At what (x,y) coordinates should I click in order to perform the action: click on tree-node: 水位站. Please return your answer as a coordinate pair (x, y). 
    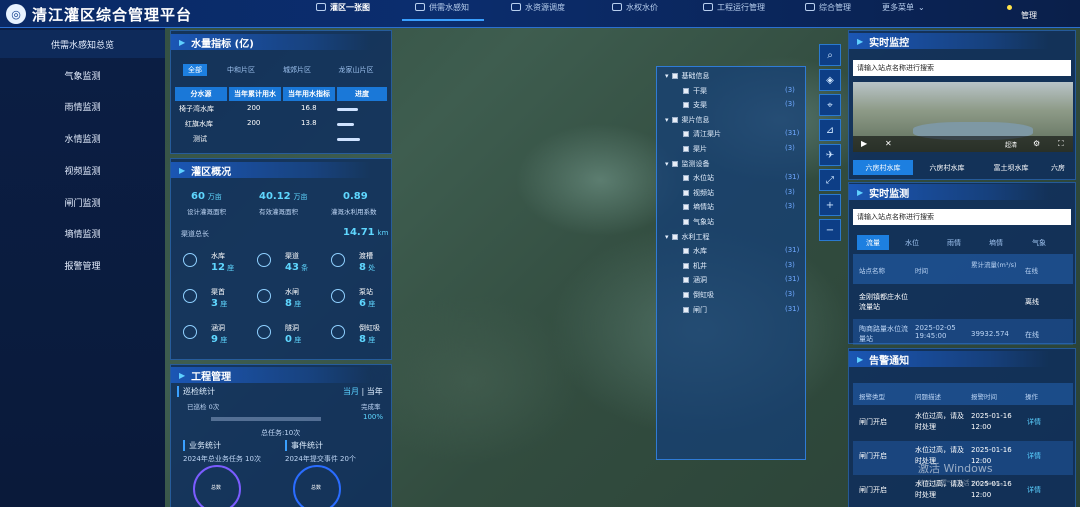
    Looking at the image, I should click on (698, 178).